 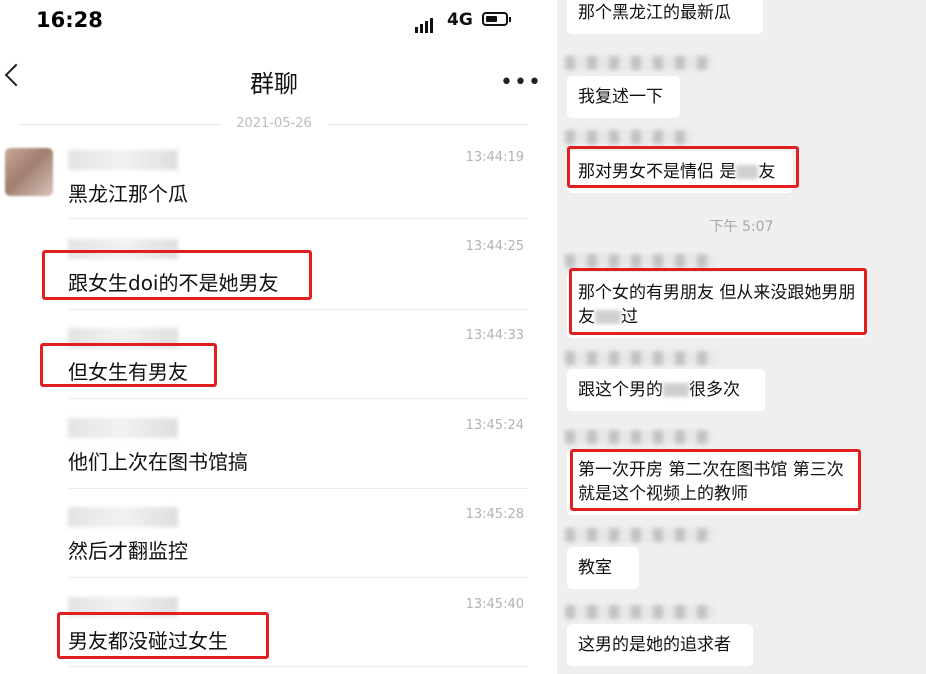 What do you see at coordinates (69, 20) in the screenshot?
I see `status-time: 16:28` at bounding box center [69, 20].